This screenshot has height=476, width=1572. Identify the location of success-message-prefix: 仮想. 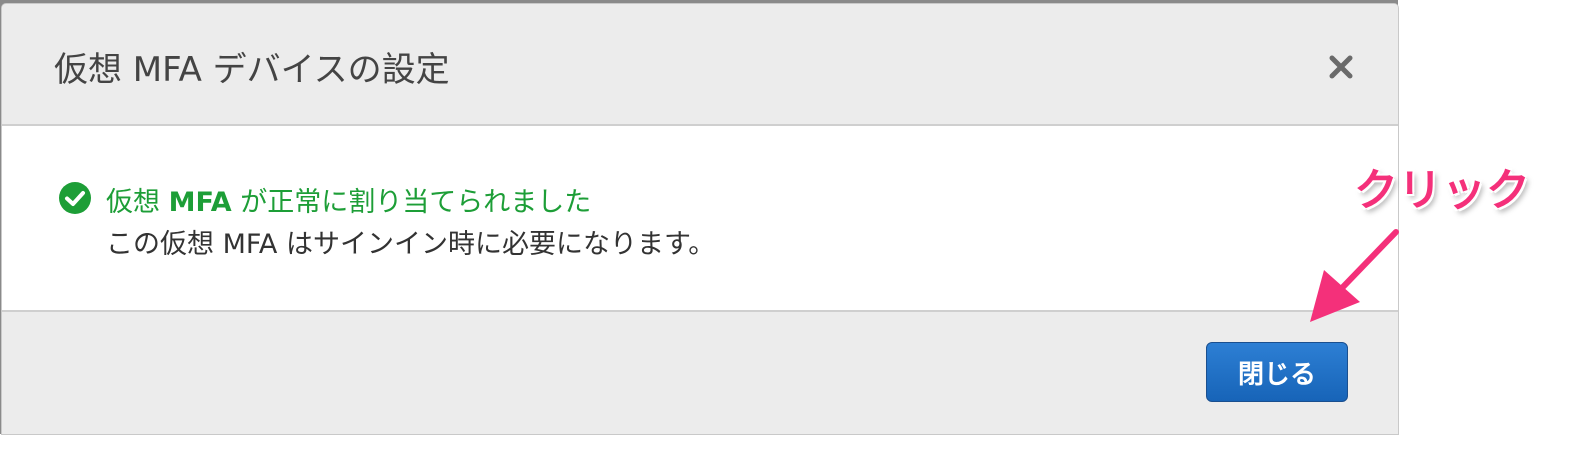
(137, 202).